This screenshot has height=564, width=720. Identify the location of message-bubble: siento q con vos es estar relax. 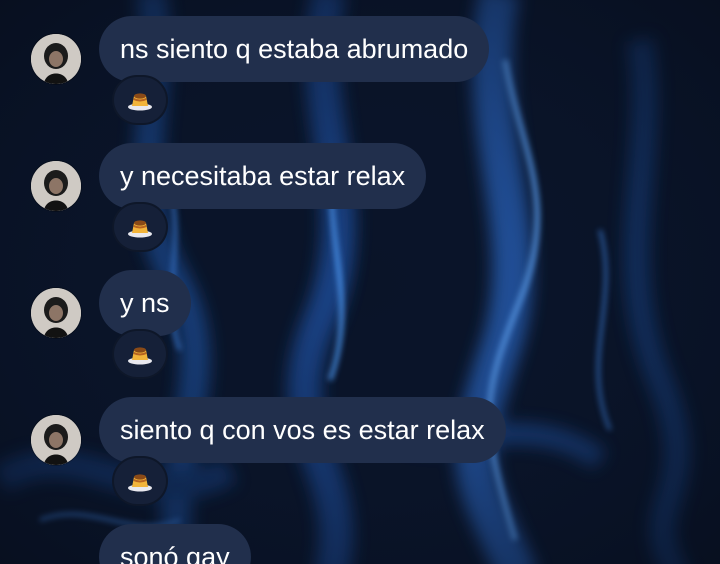
(302, 430).